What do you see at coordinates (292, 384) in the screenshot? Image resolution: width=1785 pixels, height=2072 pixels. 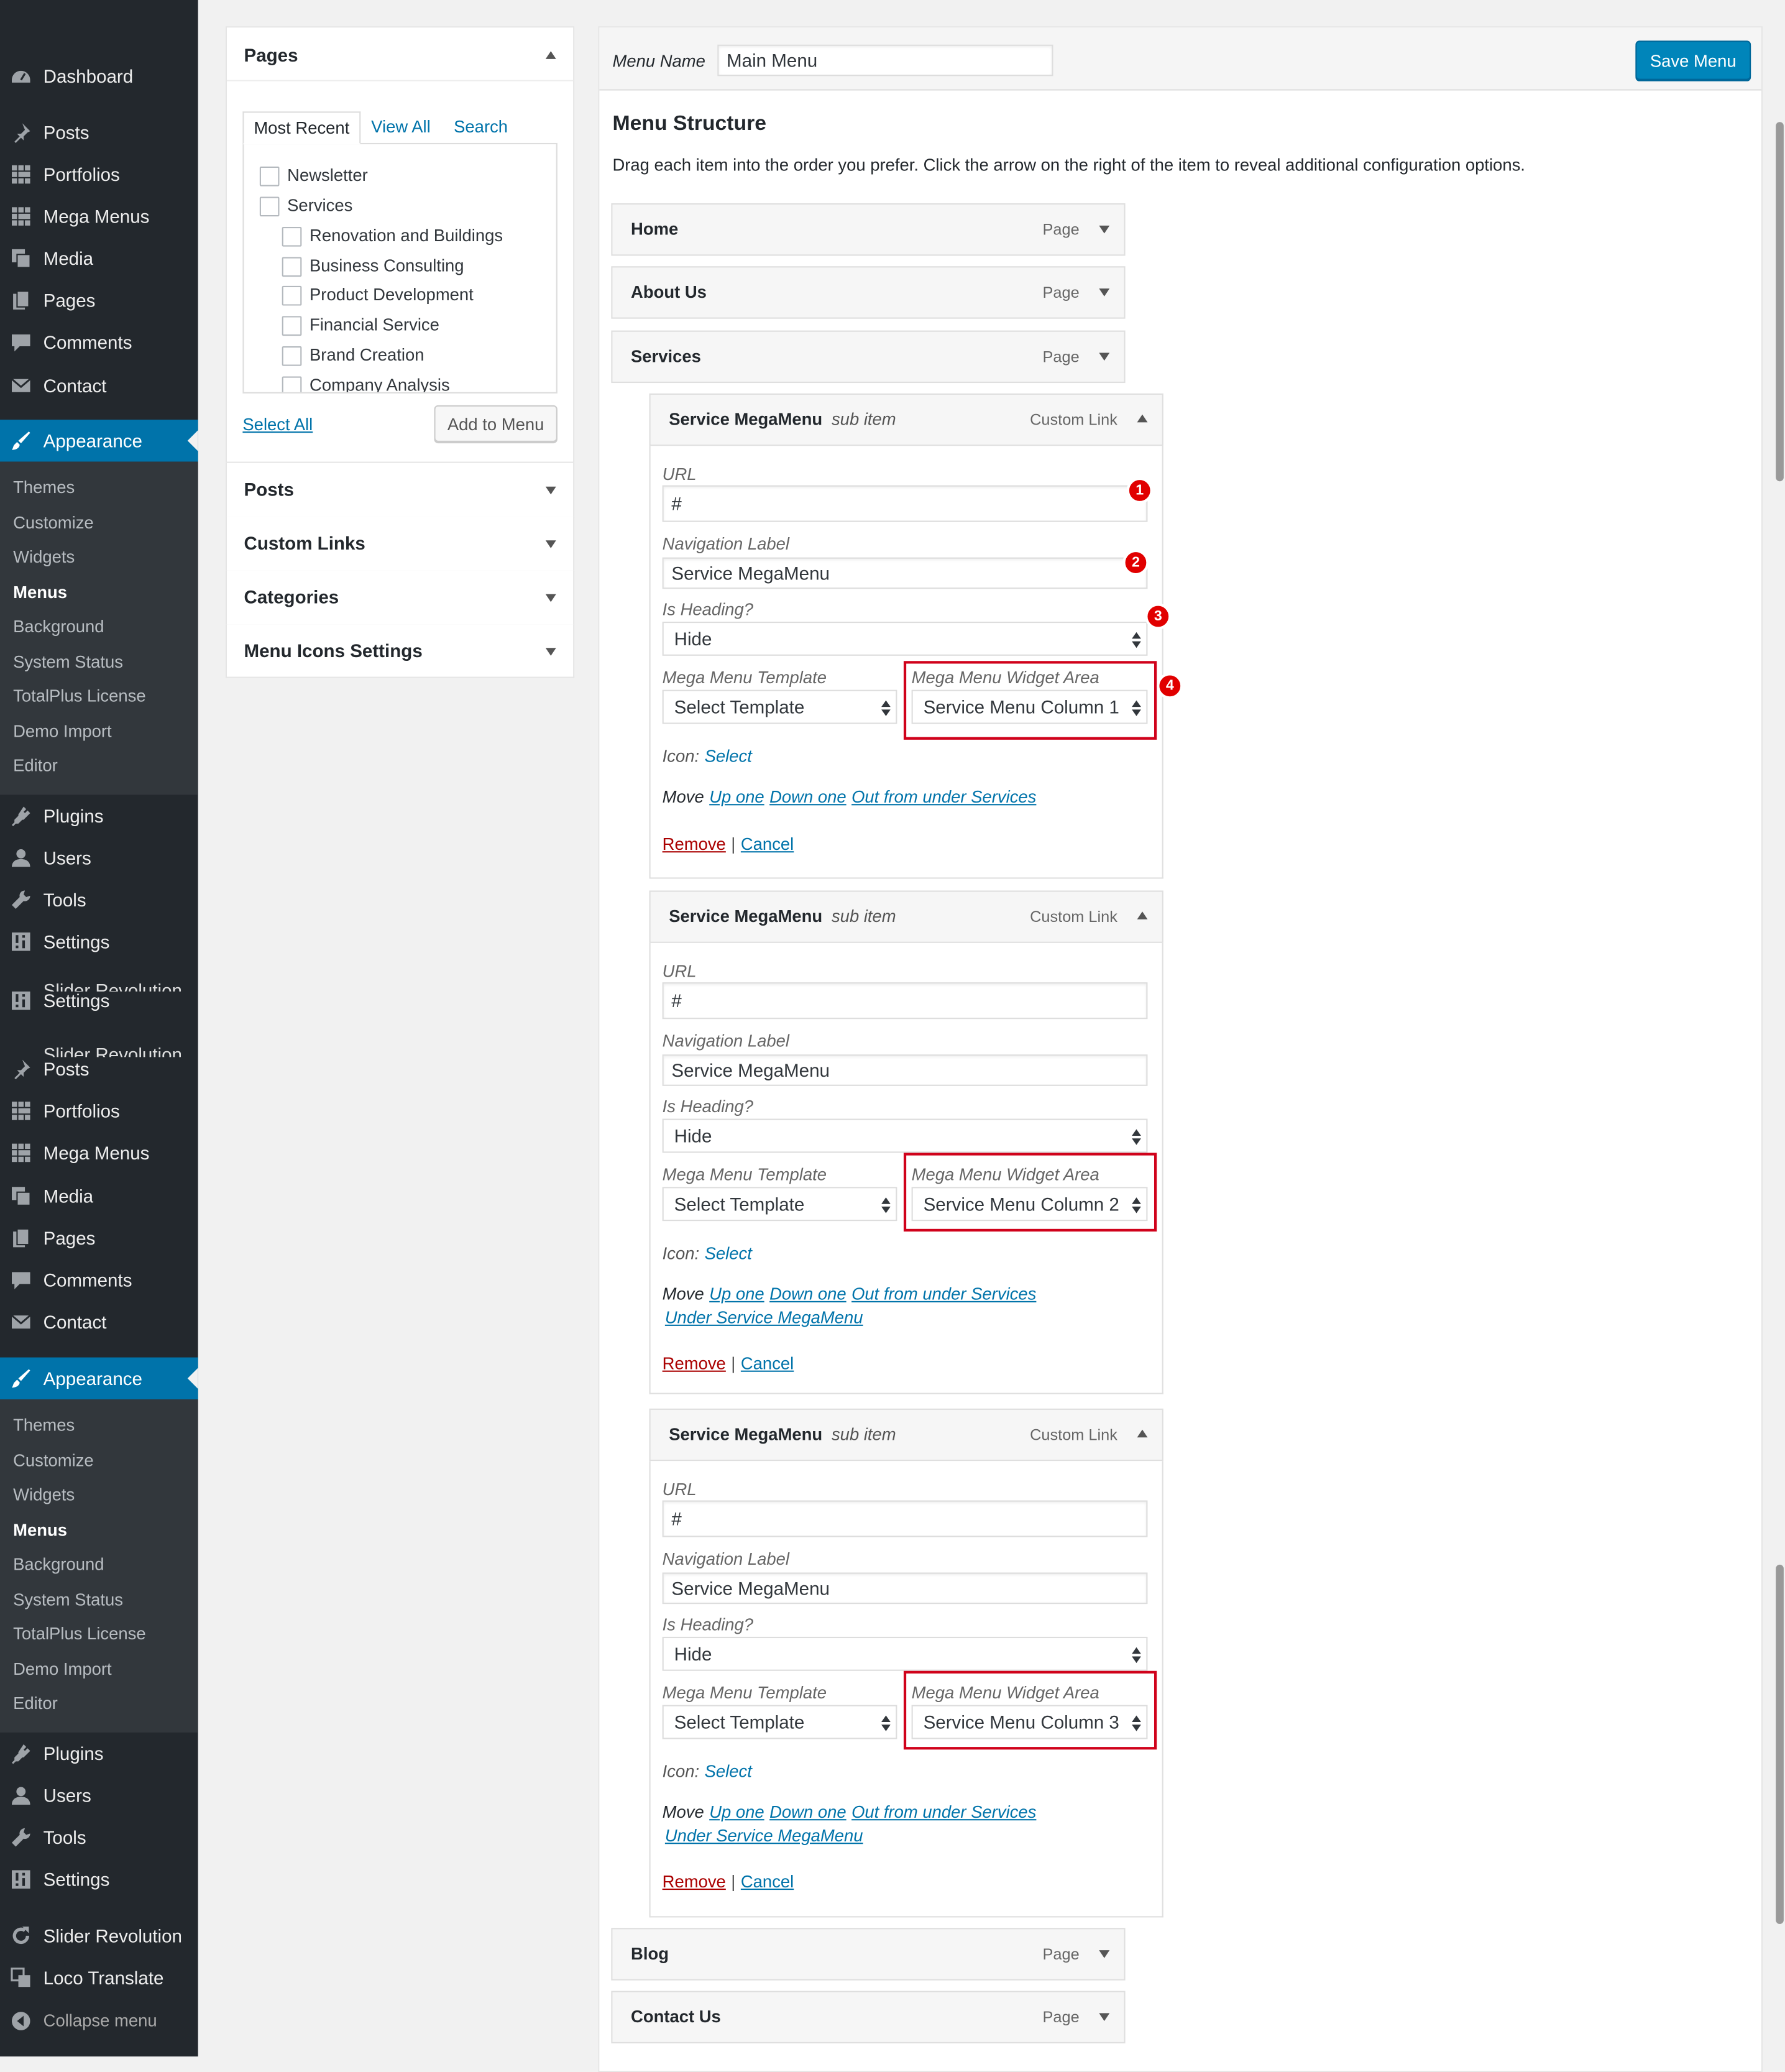 I see `checkbox-company-analysis` at bounding box center [292, 384].